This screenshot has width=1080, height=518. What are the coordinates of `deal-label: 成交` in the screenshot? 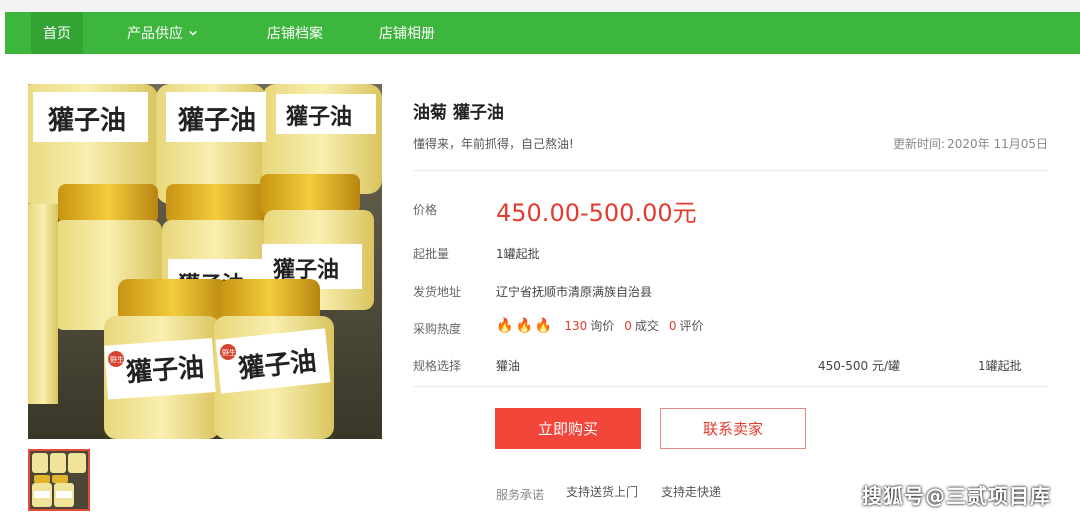 It's located at (646, 326).